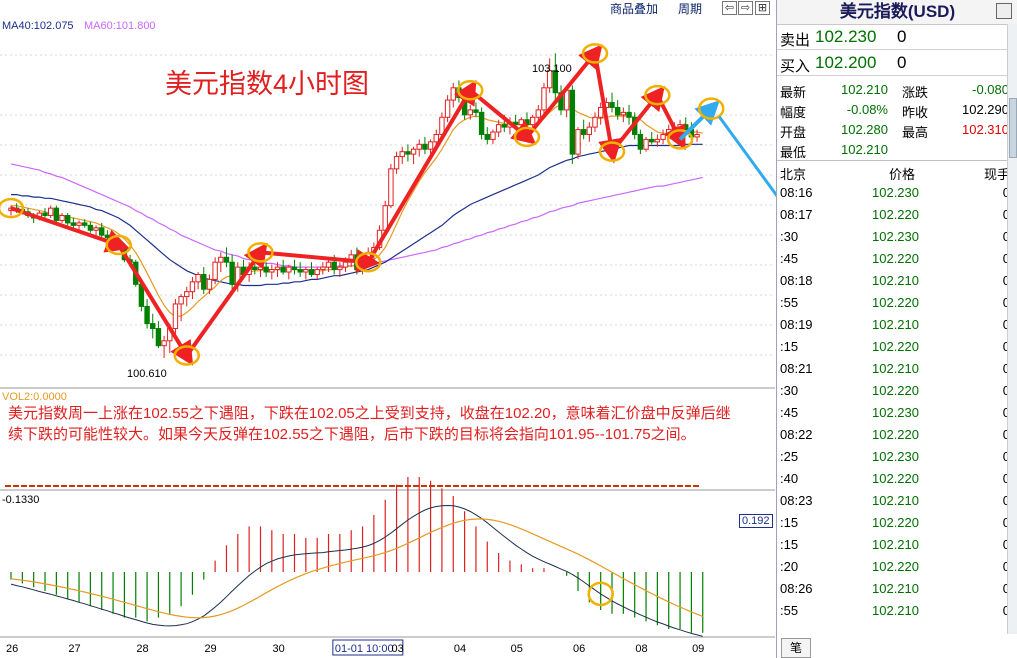 This screenshot has height=658, width=1017. Describe the element at coordinates (985, 109) in the screenshot. I see `stat-value: 102.290` at that location.